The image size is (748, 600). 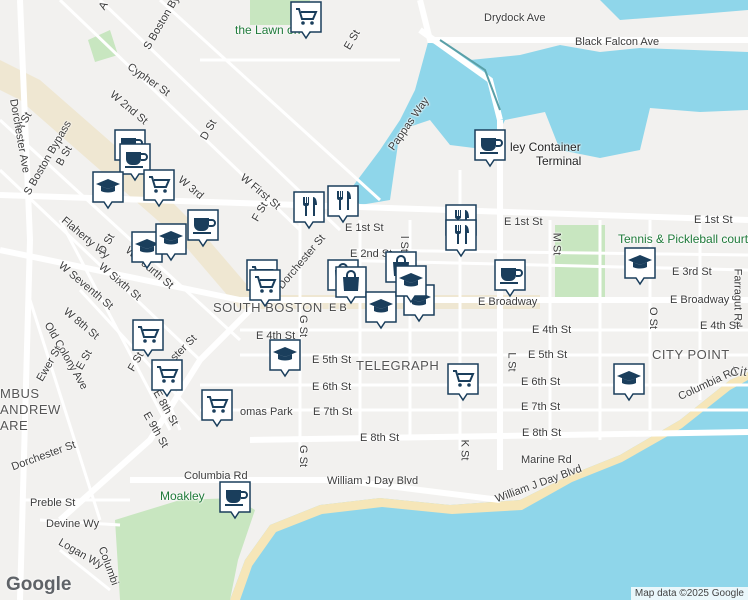 I want to click on neighborhood-columbus-3: ARE, so click(x=14, y=425).